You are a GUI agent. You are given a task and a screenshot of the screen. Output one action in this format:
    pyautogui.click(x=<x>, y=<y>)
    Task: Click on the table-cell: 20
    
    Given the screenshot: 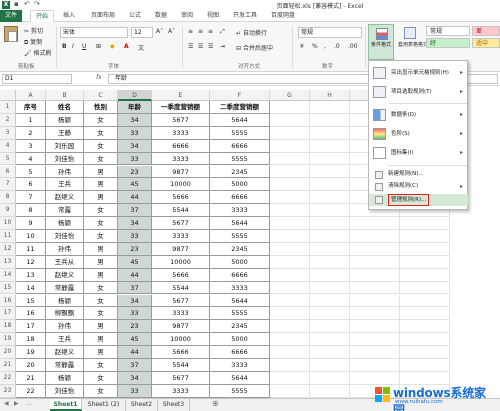 What is the action you would take?
    pyautogui.click(x=31, y=365)
    